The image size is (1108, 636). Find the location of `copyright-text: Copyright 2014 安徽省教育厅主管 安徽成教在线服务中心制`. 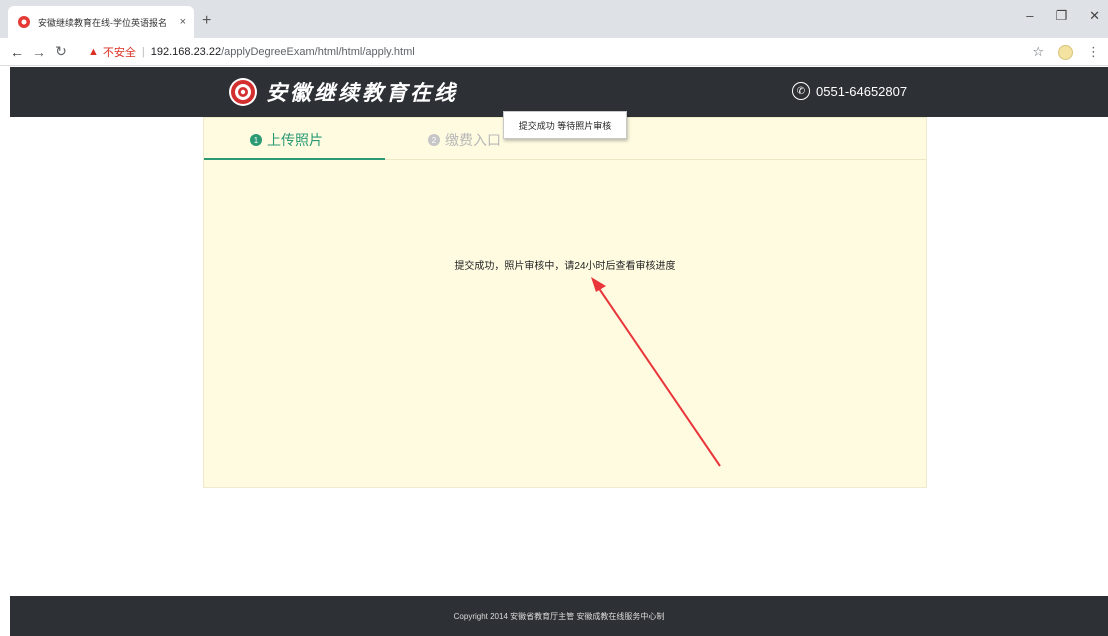

copyright-text: Copyright 2014 安徽省教育厅主管 安徽成教在线服务中心制 is located at coordinates (559, 616).